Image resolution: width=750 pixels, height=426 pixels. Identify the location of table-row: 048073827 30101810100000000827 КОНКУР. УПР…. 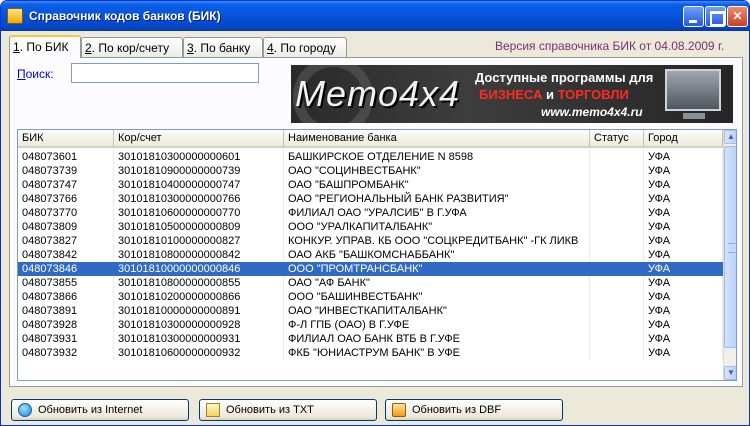
(370, 241).